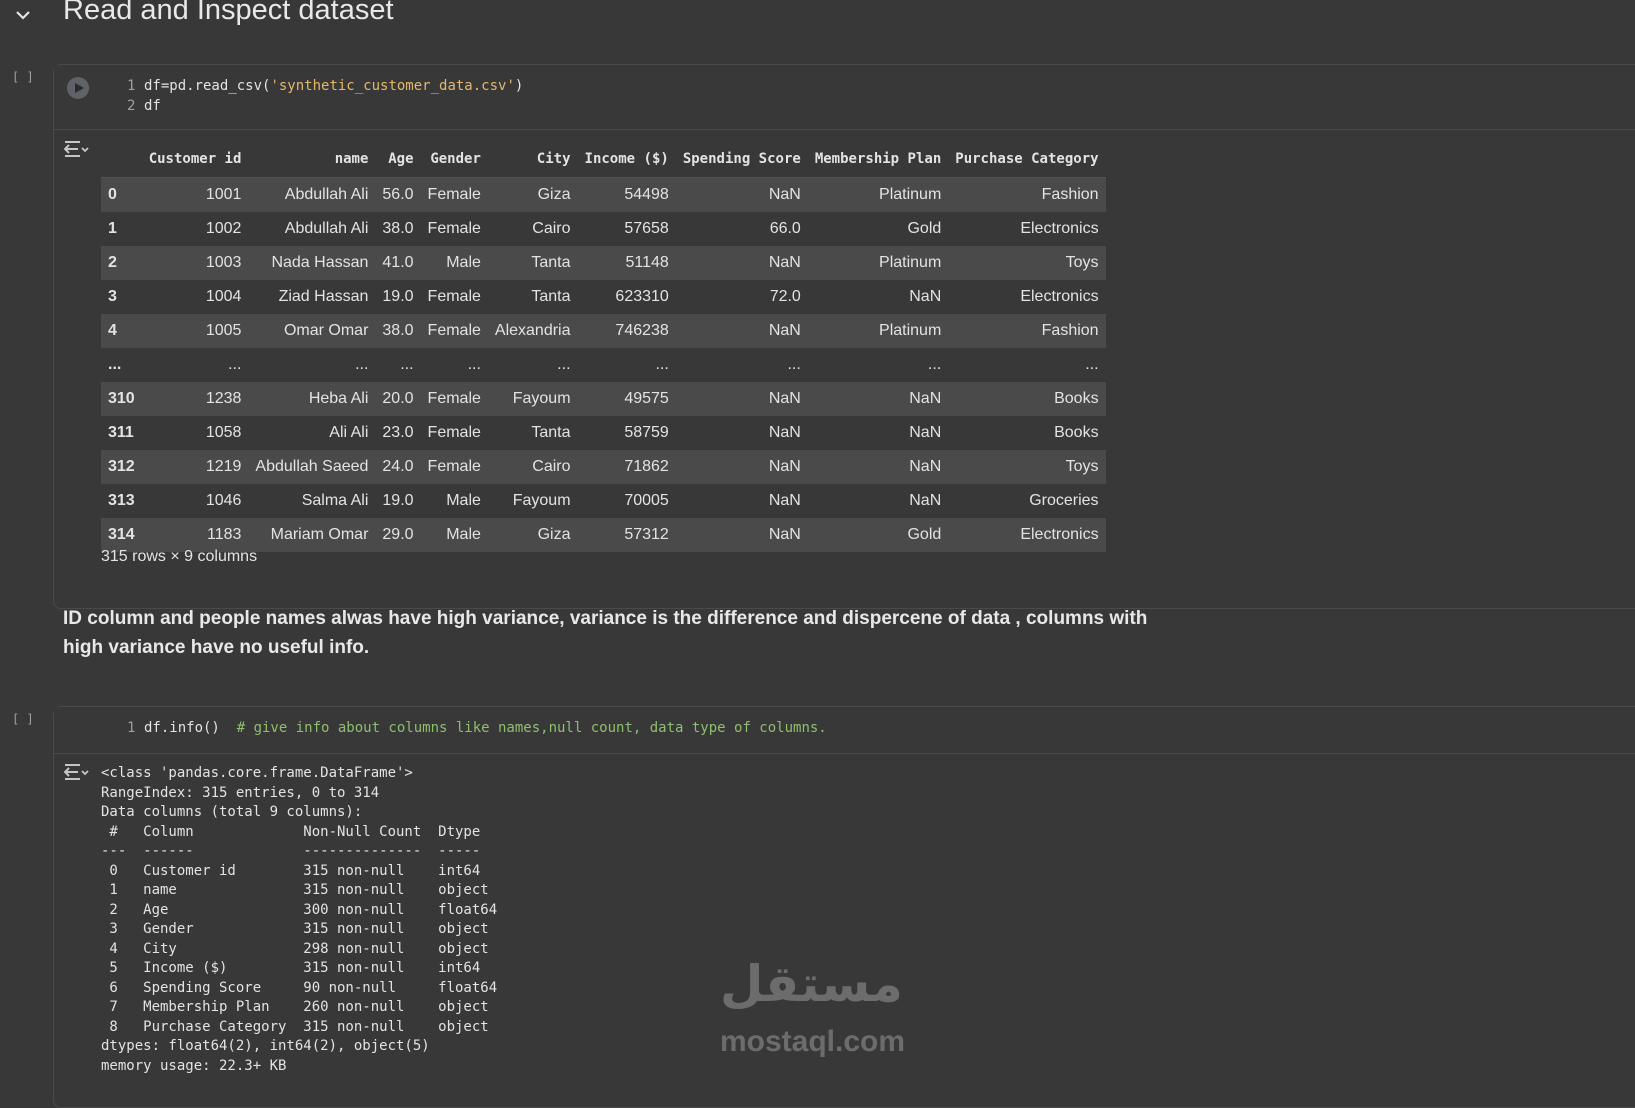  I want to click on table-cell: Fayoum, so click(532, 501).